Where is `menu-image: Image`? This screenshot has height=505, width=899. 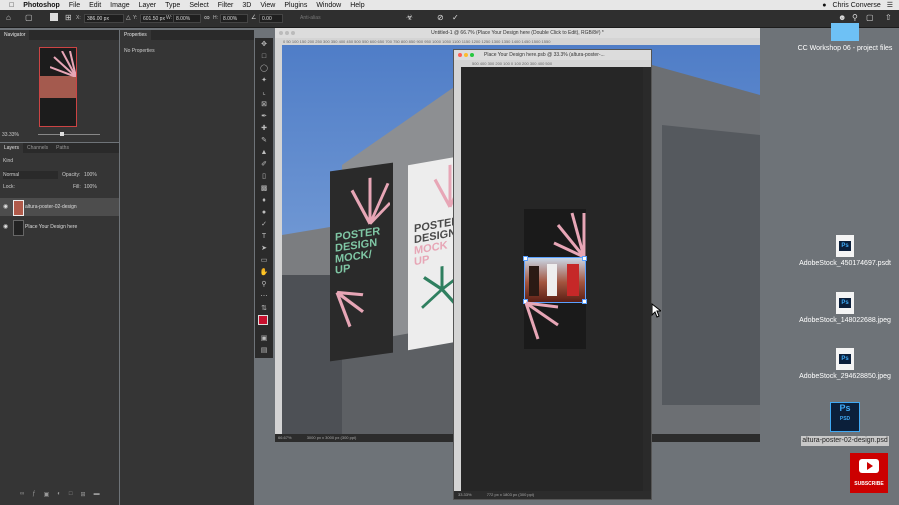
menu-image: Image is located at coordinates (119, 5).